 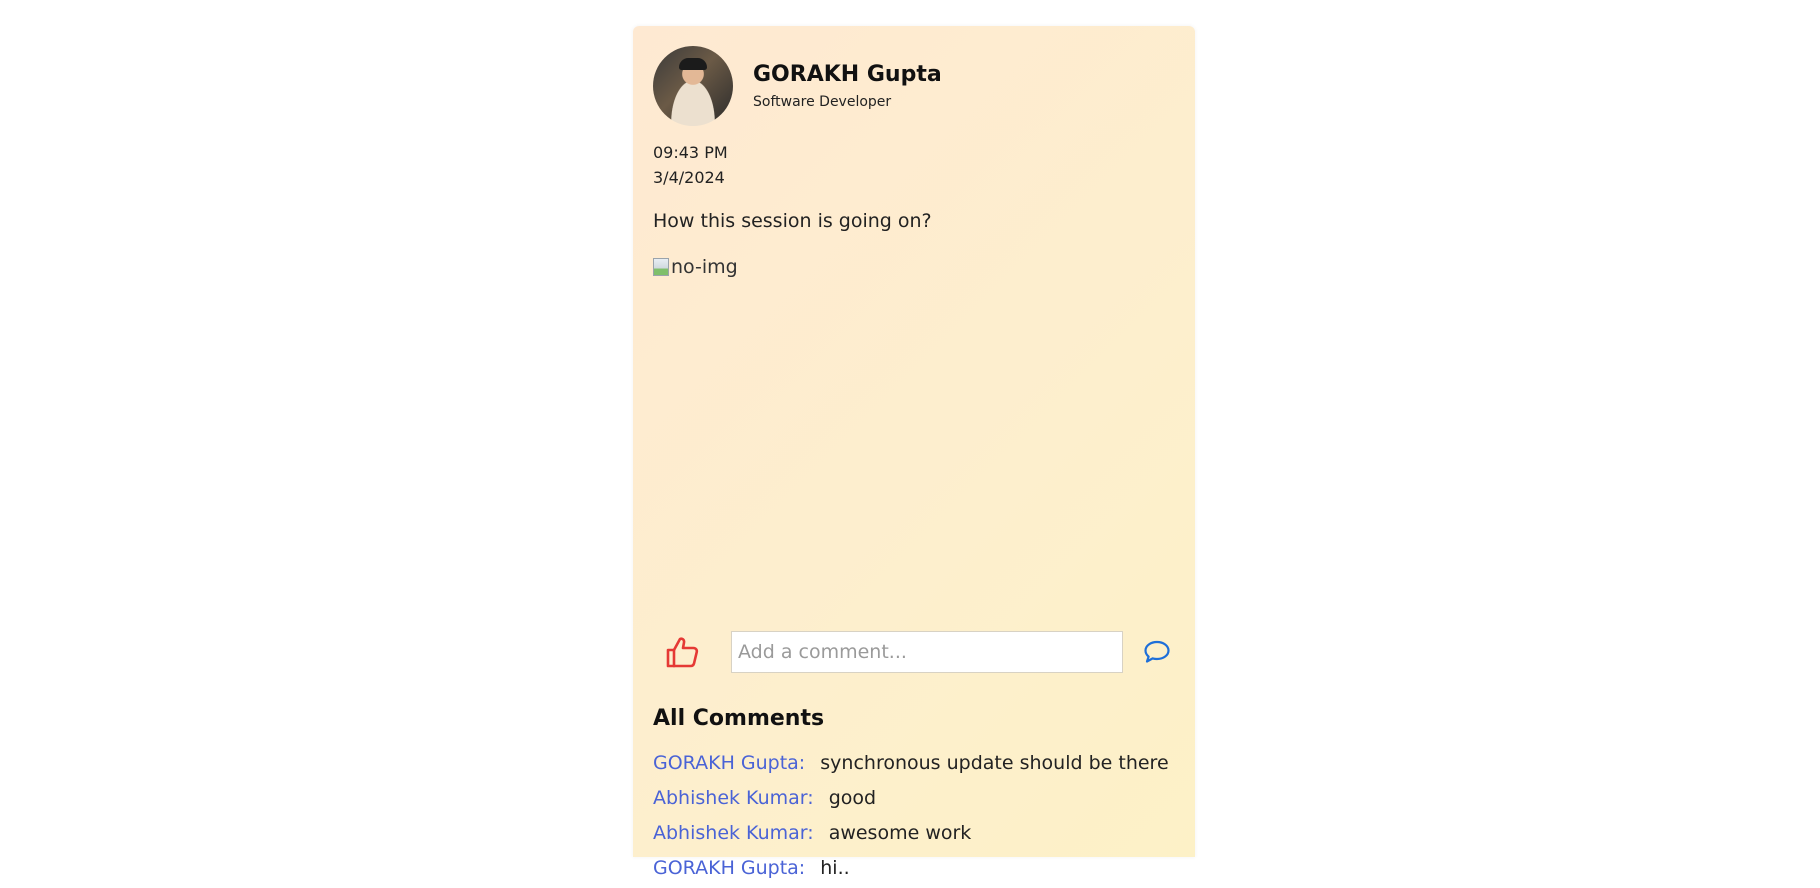 I want to click on post-image: no-img, so click(x=695, y=267).